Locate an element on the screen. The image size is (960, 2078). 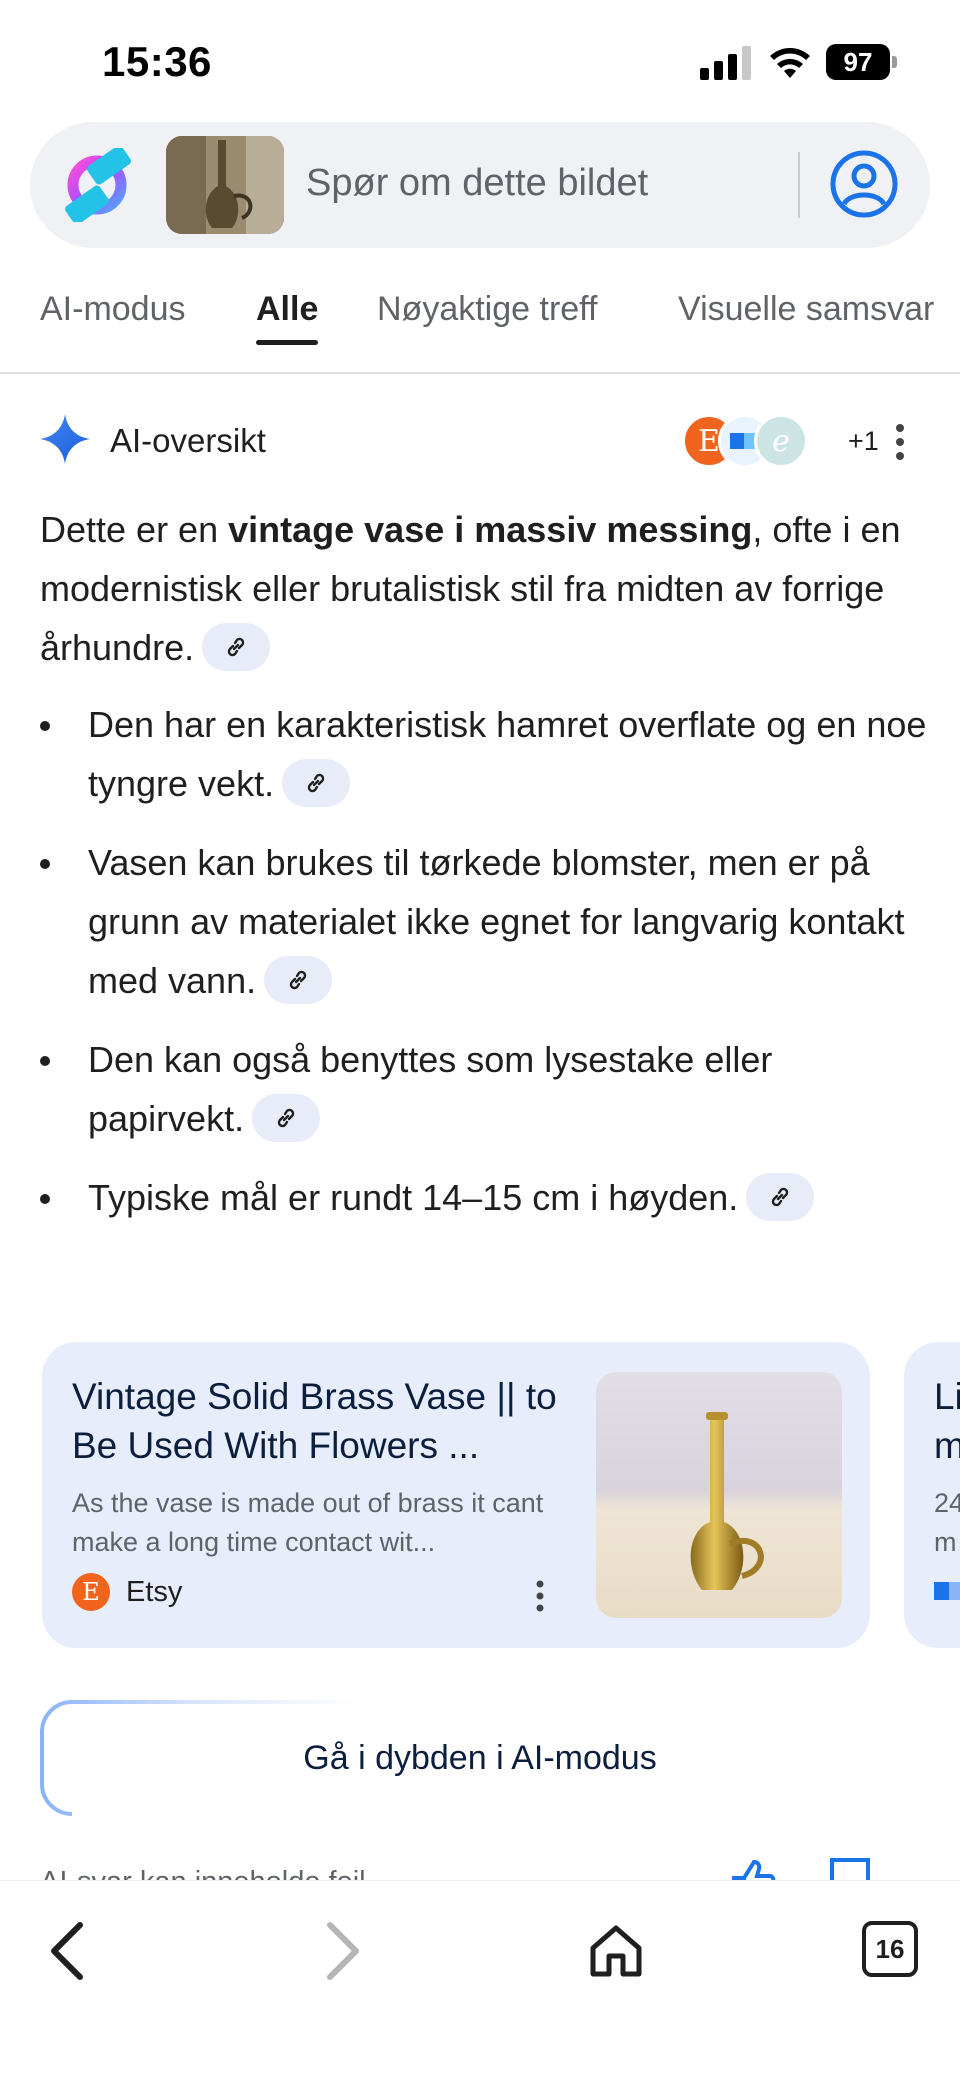
source-card: Li m 24 m is located at coordinates (932, 1495).